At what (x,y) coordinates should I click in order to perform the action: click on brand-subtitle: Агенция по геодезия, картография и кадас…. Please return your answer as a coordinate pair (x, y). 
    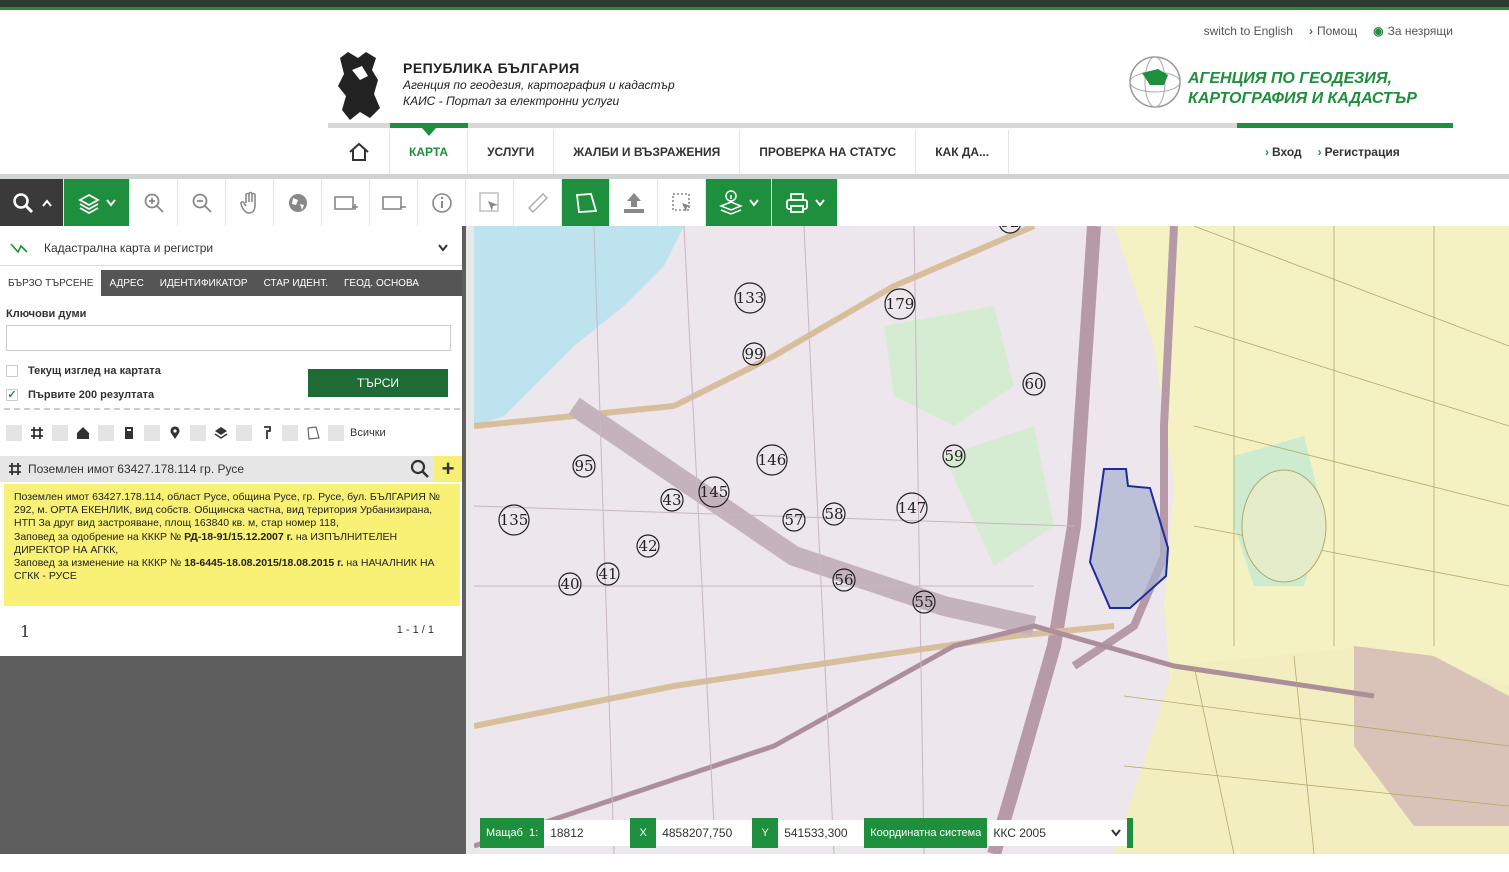
    Looking at the image, I should click on (539, 85).